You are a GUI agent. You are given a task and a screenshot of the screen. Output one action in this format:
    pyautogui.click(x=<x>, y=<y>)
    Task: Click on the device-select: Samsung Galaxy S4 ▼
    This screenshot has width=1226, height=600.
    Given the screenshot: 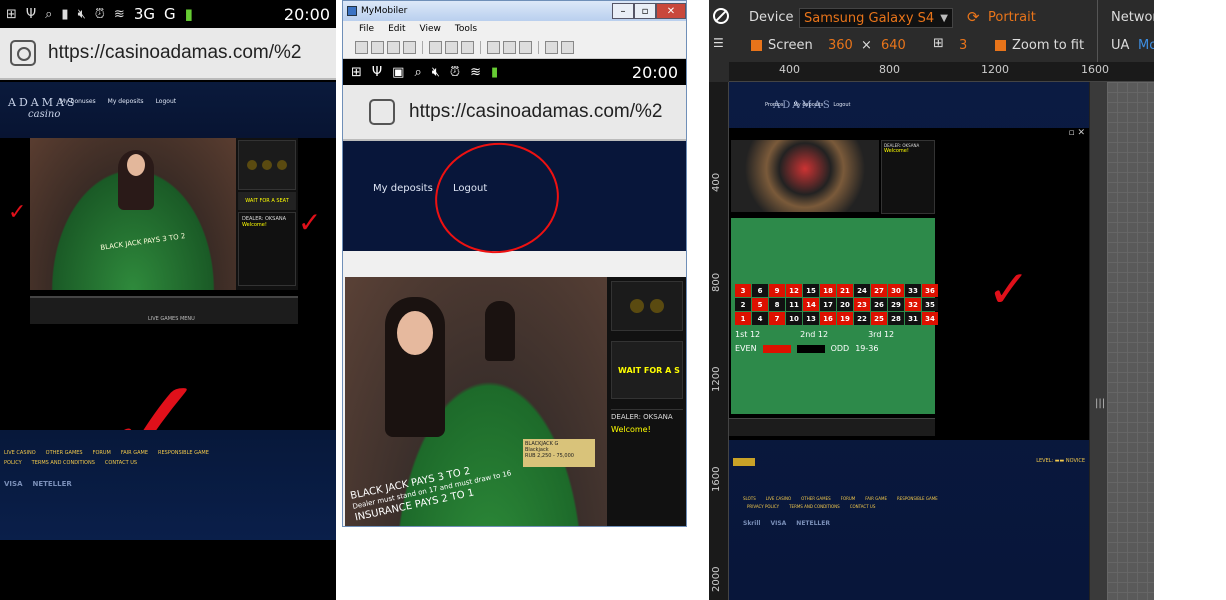 What is the action you would take?
    pyautogui.click(x=876, y=18)
    